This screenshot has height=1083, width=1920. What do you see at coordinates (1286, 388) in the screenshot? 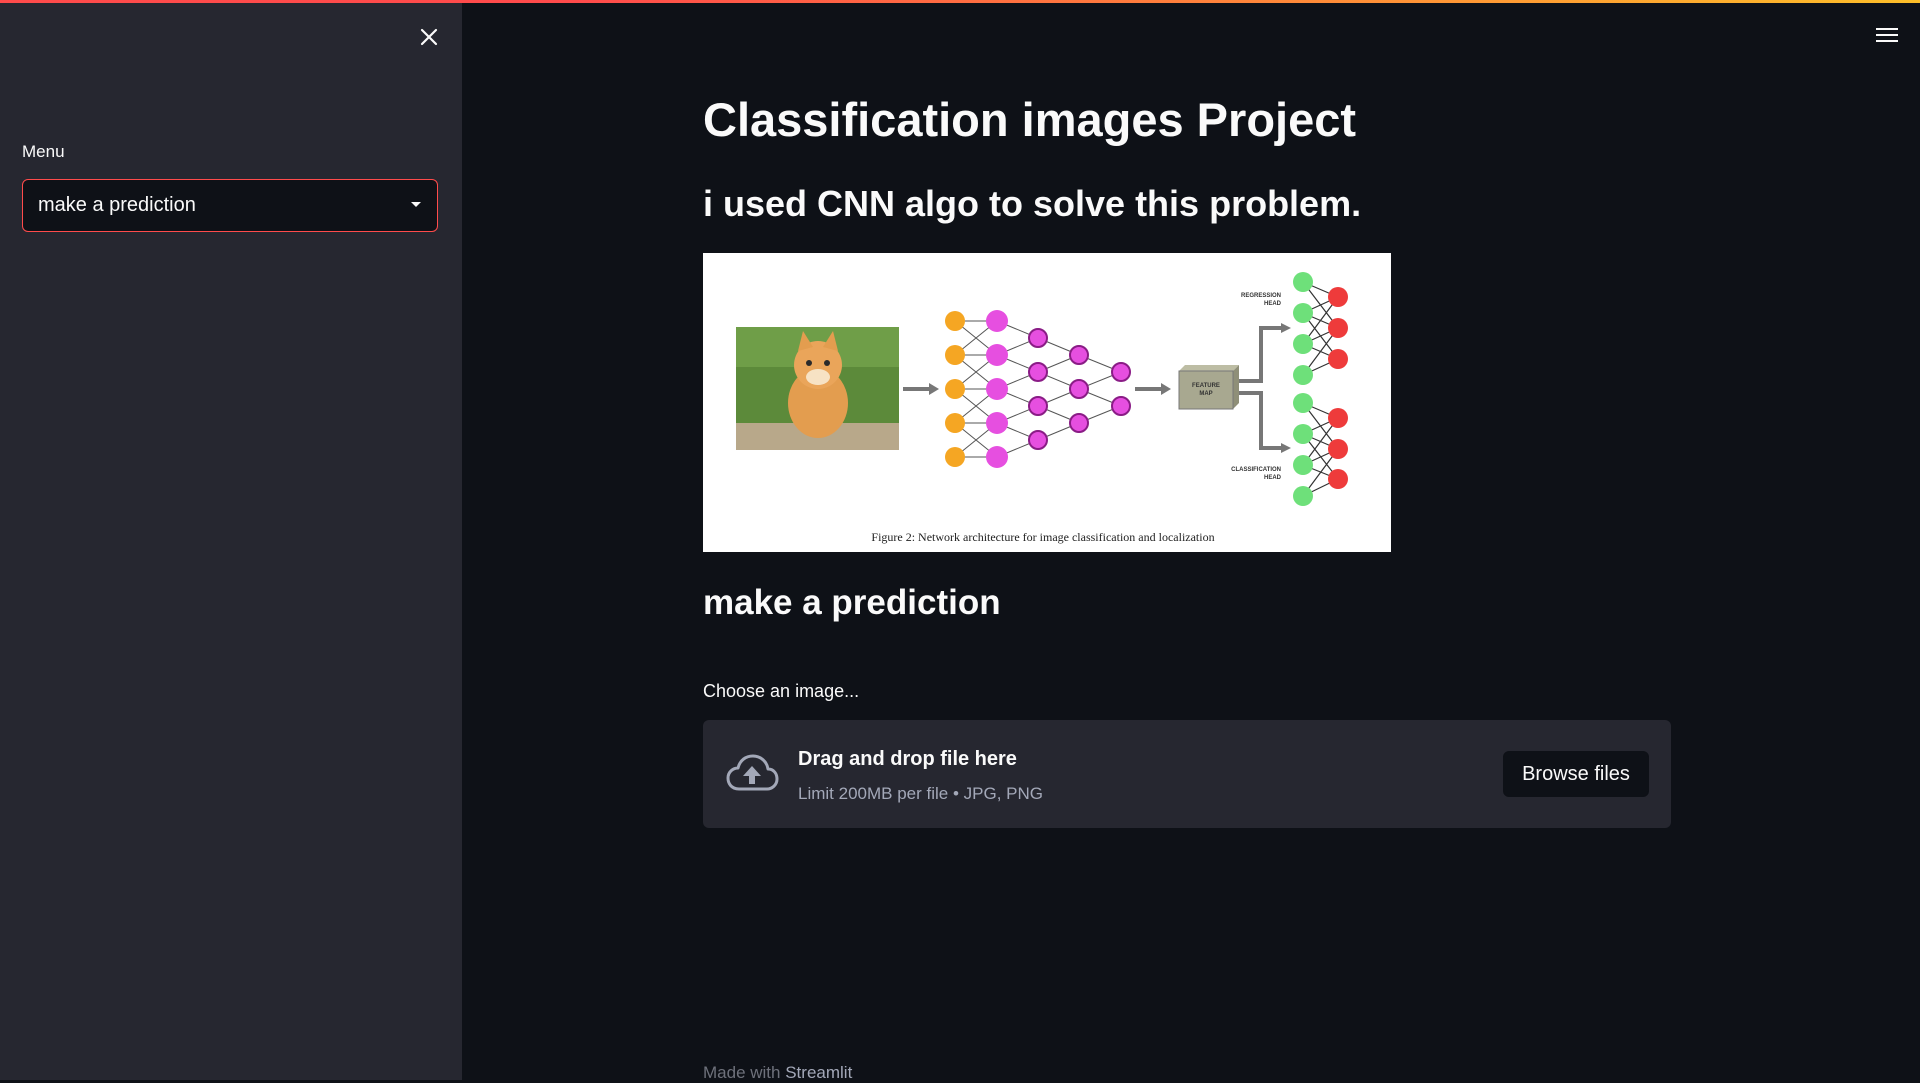
I see `branch-arrow-heads` at bounding box center [1286, 388].